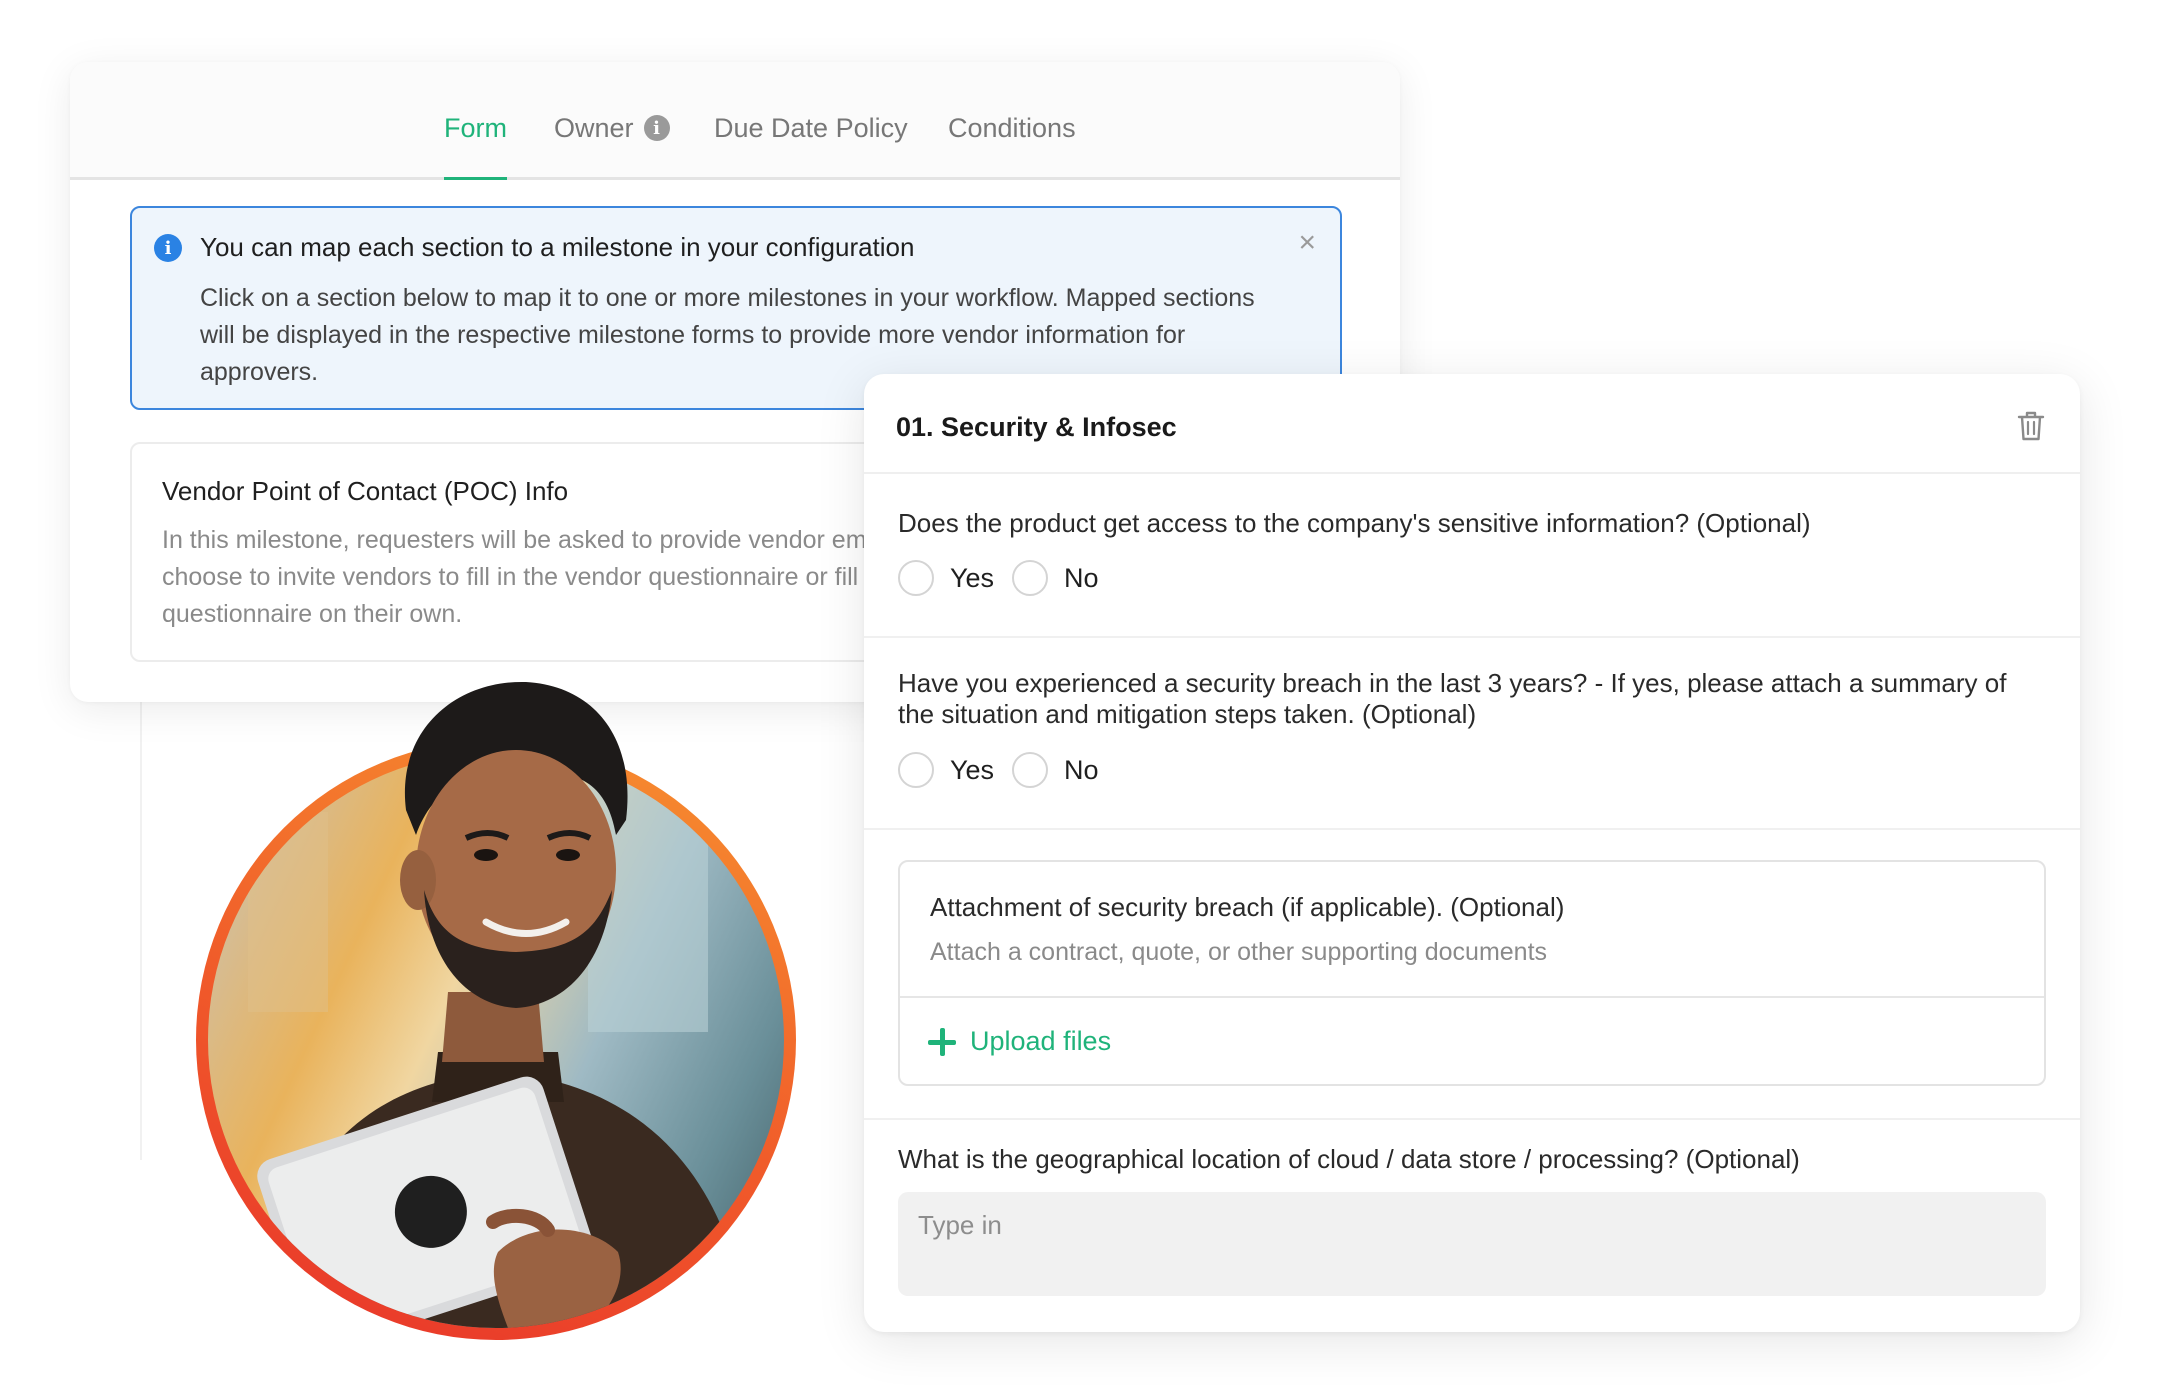  Describe the element at coordinates (365, 491) in the screenshot. I see `section-title: Vendor Point of Contact (POC) Info` at that location.